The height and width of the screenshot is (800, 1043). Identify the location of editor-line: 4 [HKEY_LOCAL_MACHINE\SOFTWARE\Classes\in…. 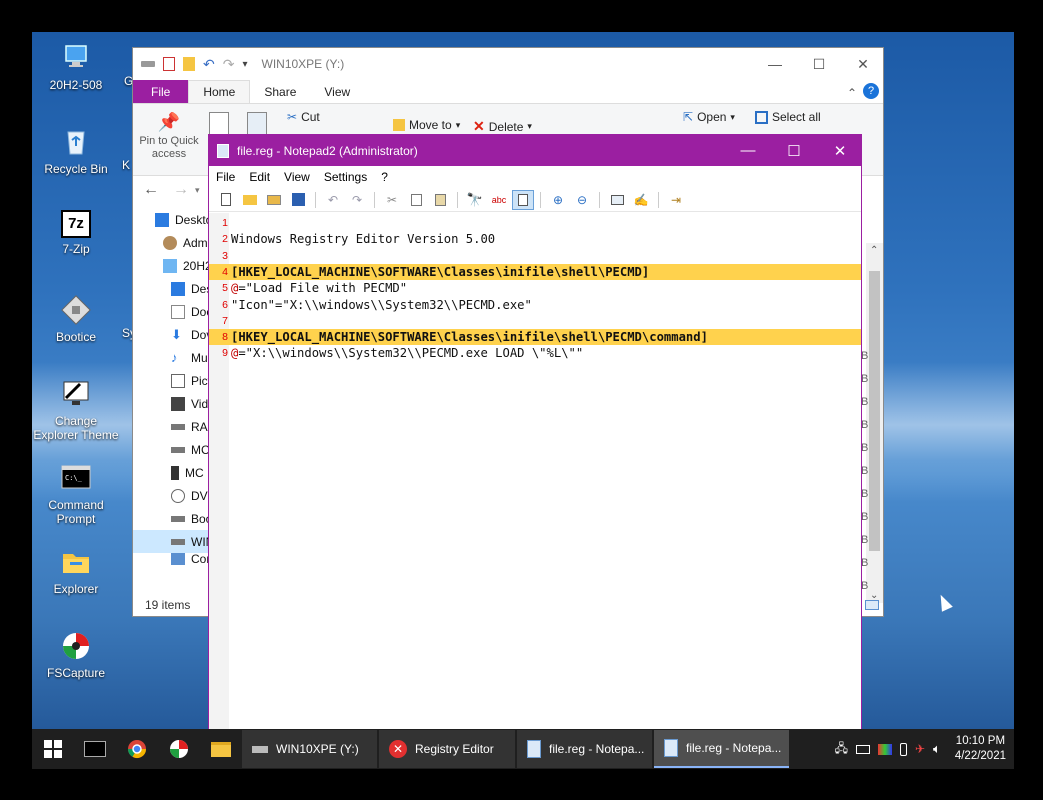
(535, 271).